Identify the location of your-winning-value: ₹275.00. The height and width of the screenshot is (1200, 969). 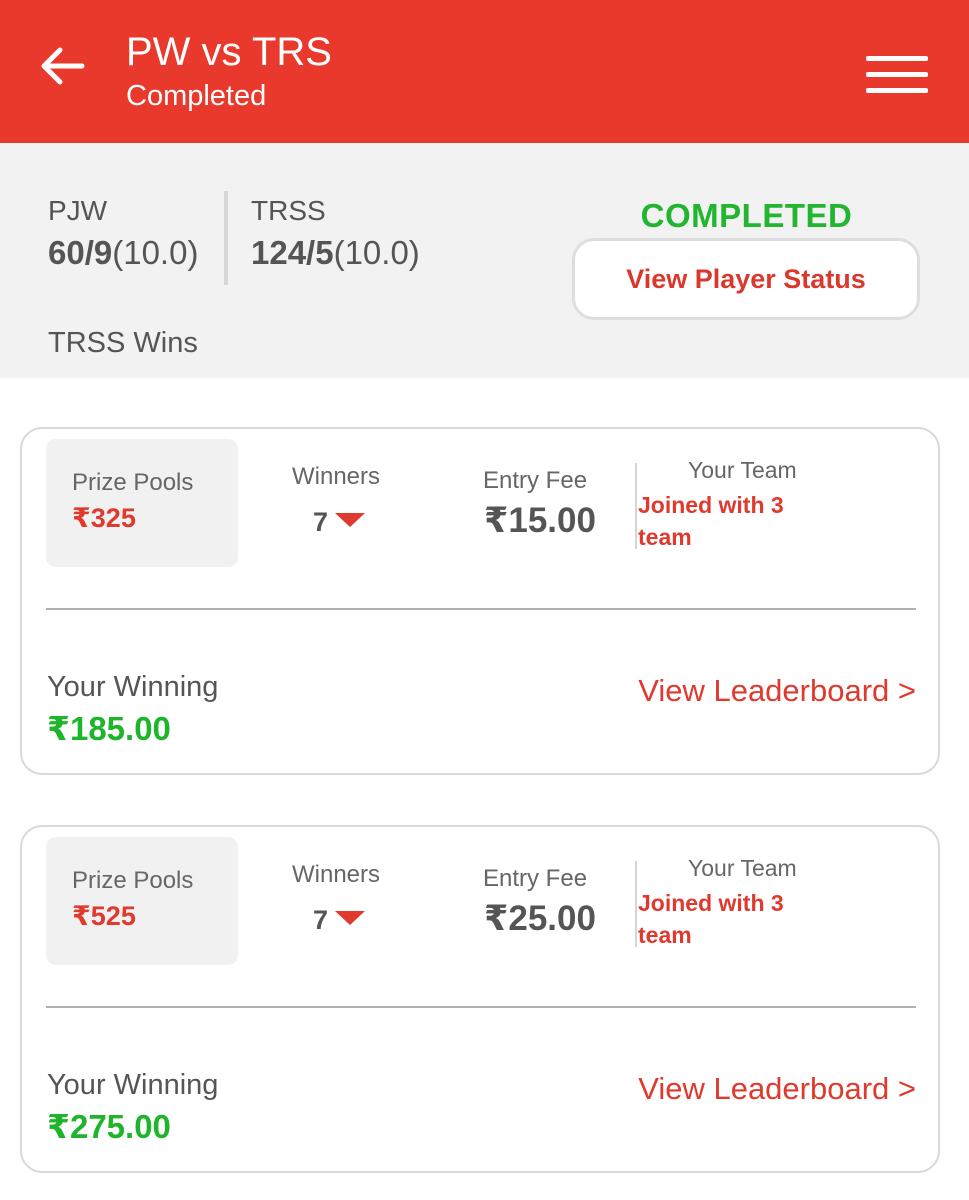
(109, 1126).